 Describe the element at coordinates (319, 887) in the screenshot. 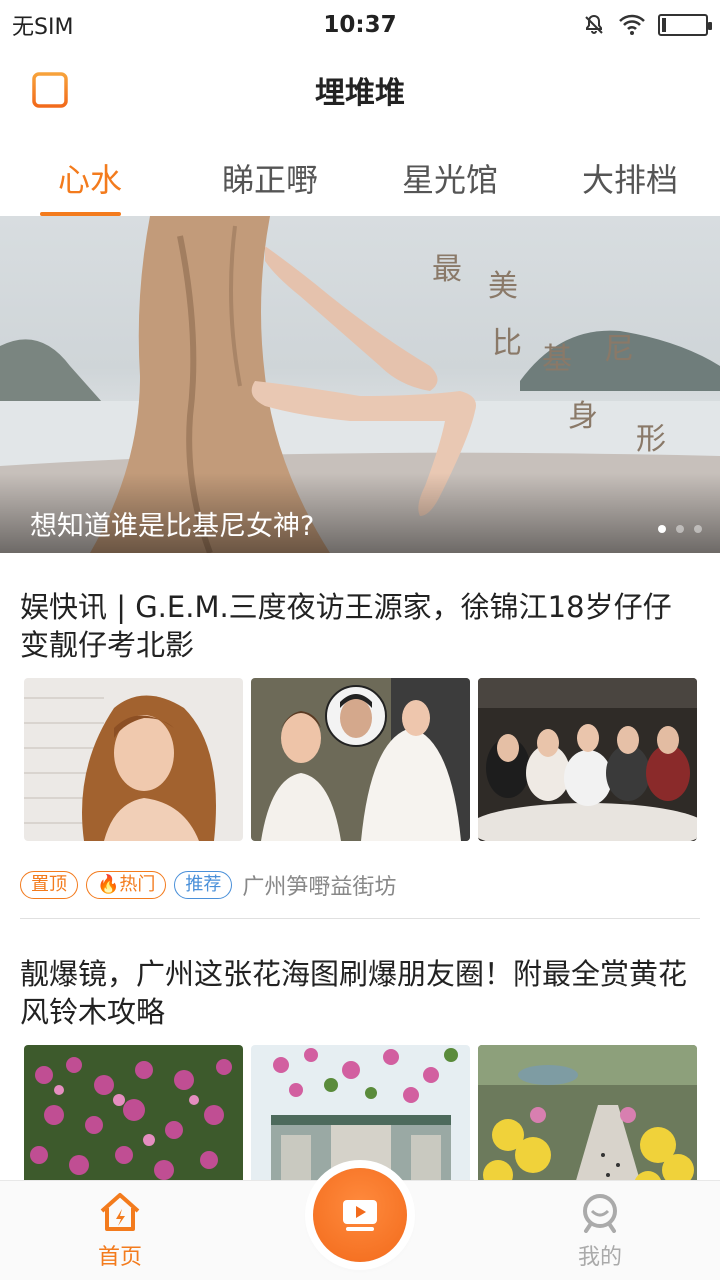

I see `article-source: 广州笋嘢益街坊` at that location.